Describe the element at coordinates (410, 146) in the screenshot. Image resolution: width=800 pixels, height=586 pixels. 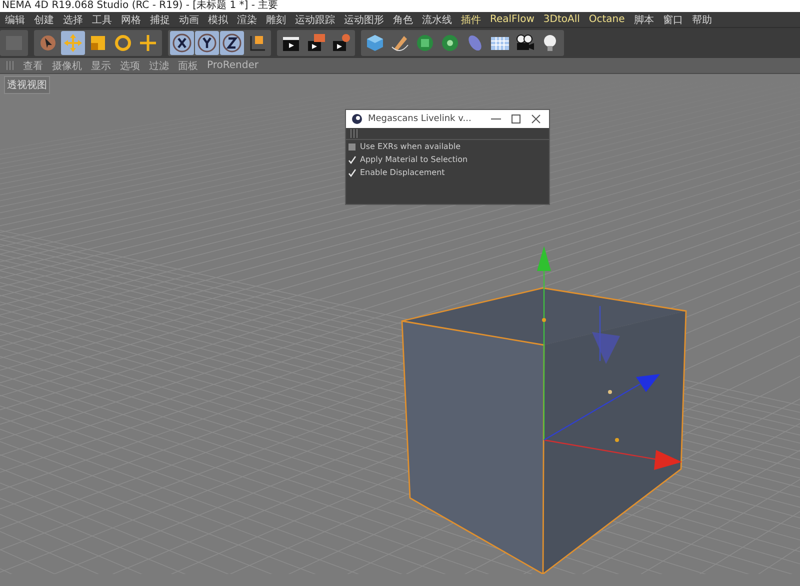
I see `option-label: Use EXRs when available` at that location.